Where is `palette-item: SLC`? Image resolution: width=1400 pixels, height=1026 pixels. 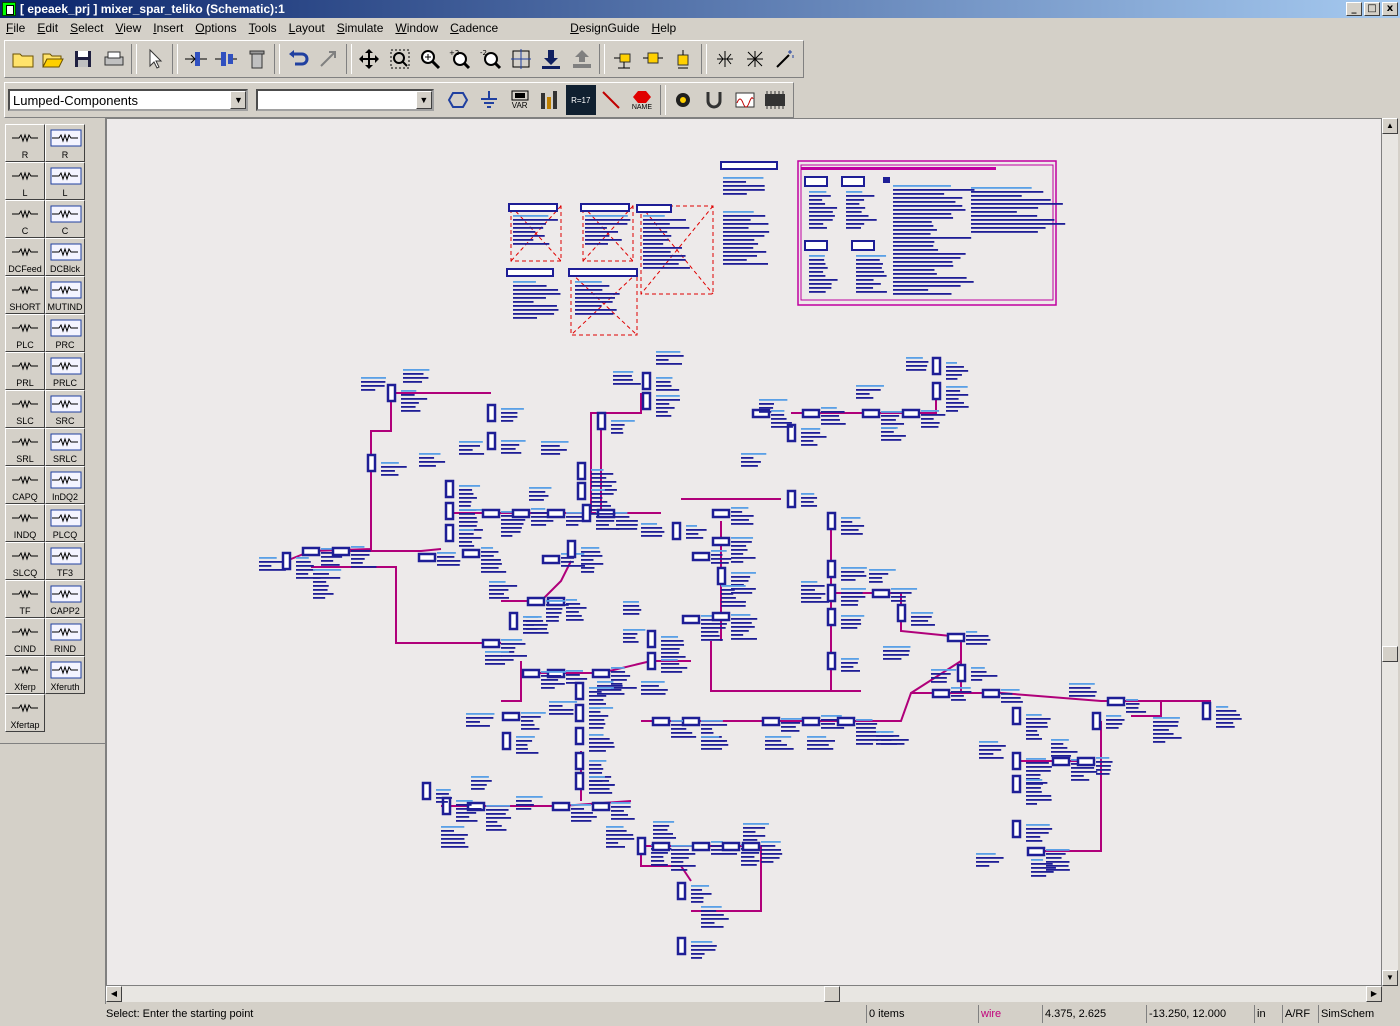
palette-item: SLC is located at coordinates (25, 409).